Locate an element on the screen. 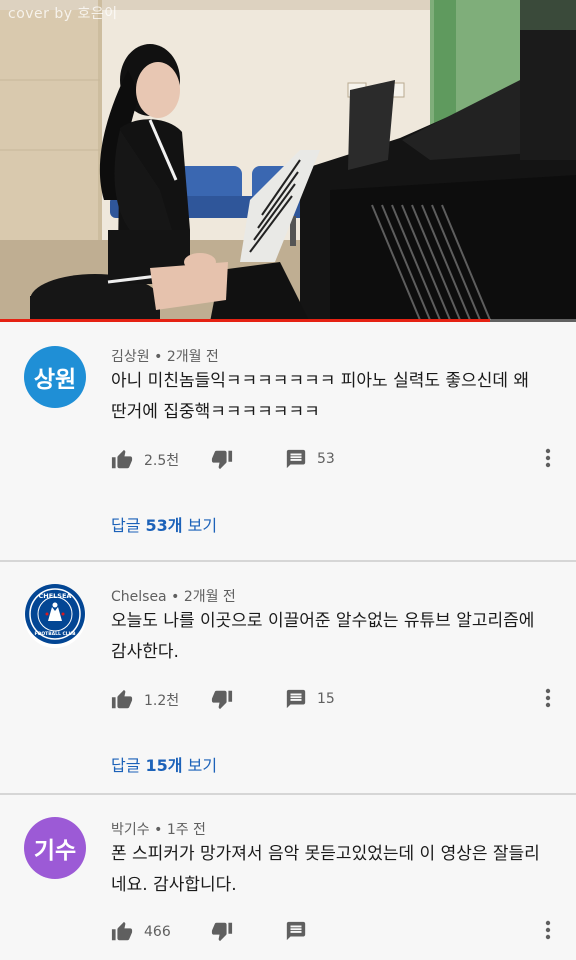 The width and height of the screenshot is (576, 960). comment-text: 오늘도 나를 이곳으로 이끌어준 알수없는 유튜브 알고리즘에 감사한다. is located at coordinates (331, 637).